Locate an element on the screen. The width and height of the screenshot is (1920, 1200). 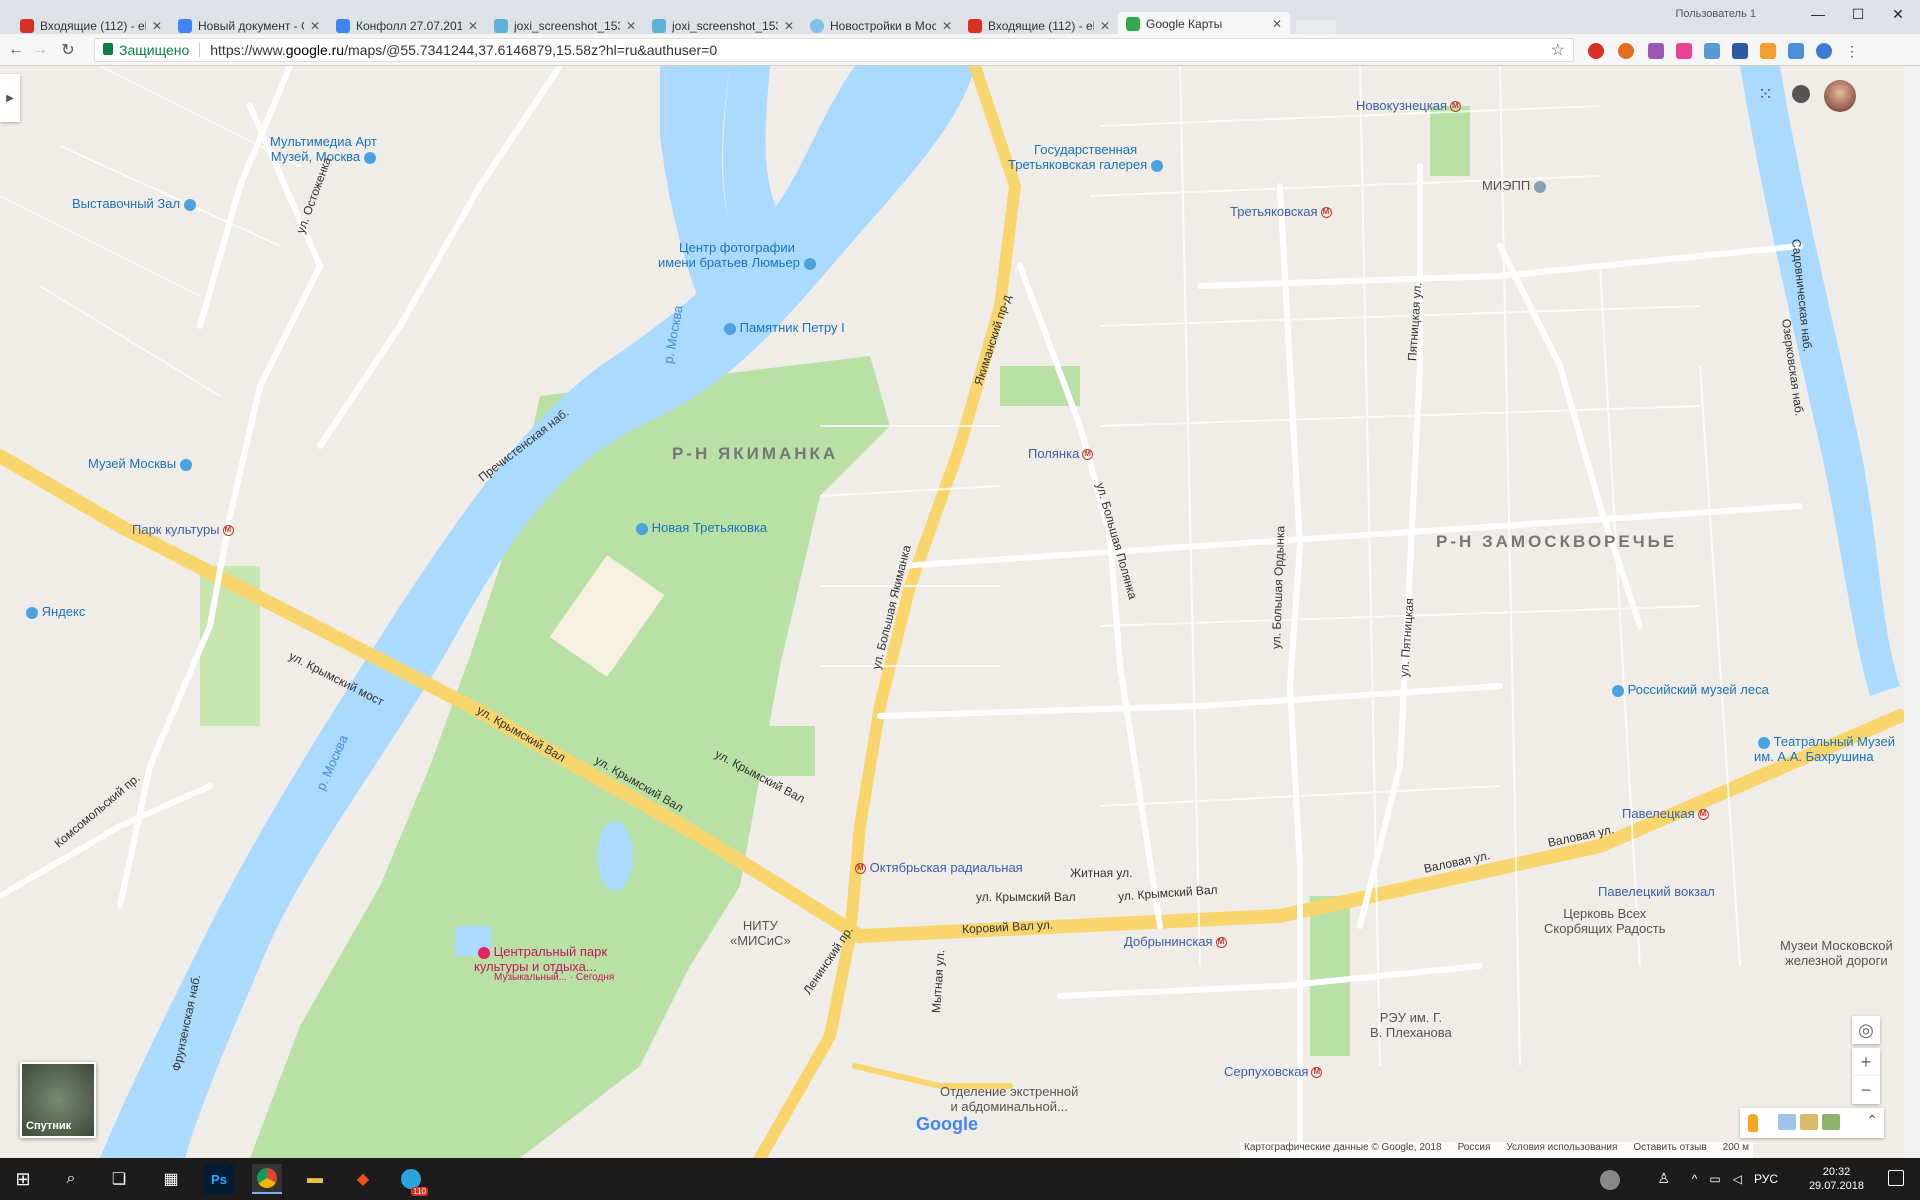
browser-tab-active: Google Карты ✕ is located at coordinates (1204, 24).